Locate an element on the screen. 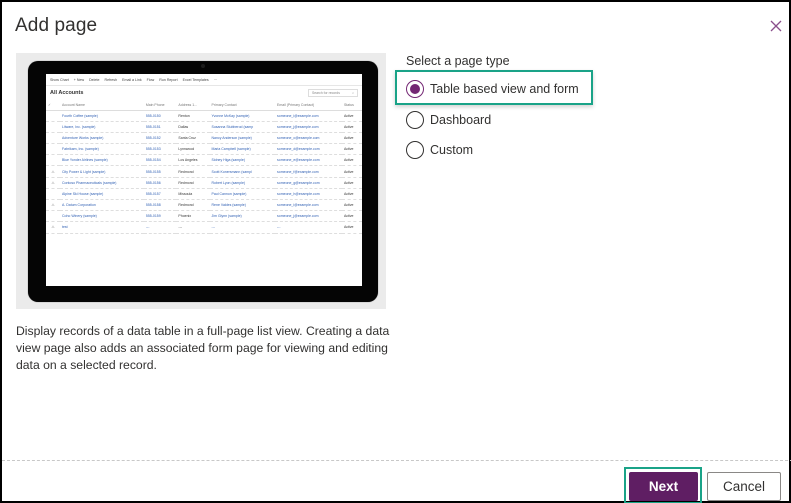  radio-dashboard: Dashboard is located at coordinates (448, 120).